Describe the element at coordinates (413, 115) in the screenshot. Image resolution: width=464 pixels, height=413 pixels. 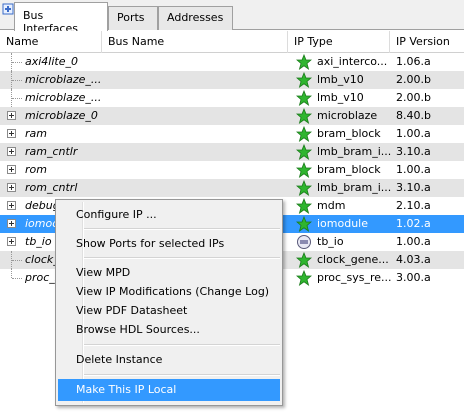
I see `ip-version: 8.40.b` at that location.